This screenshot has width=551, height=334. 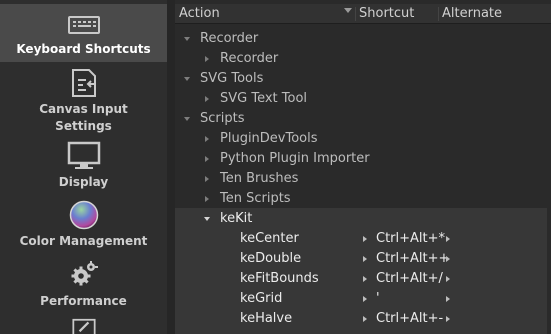 What do you see at coordinates (363, 39) in the screenshot?
I see `tree-row-group: Recorder` at bounding box center [363, 39].